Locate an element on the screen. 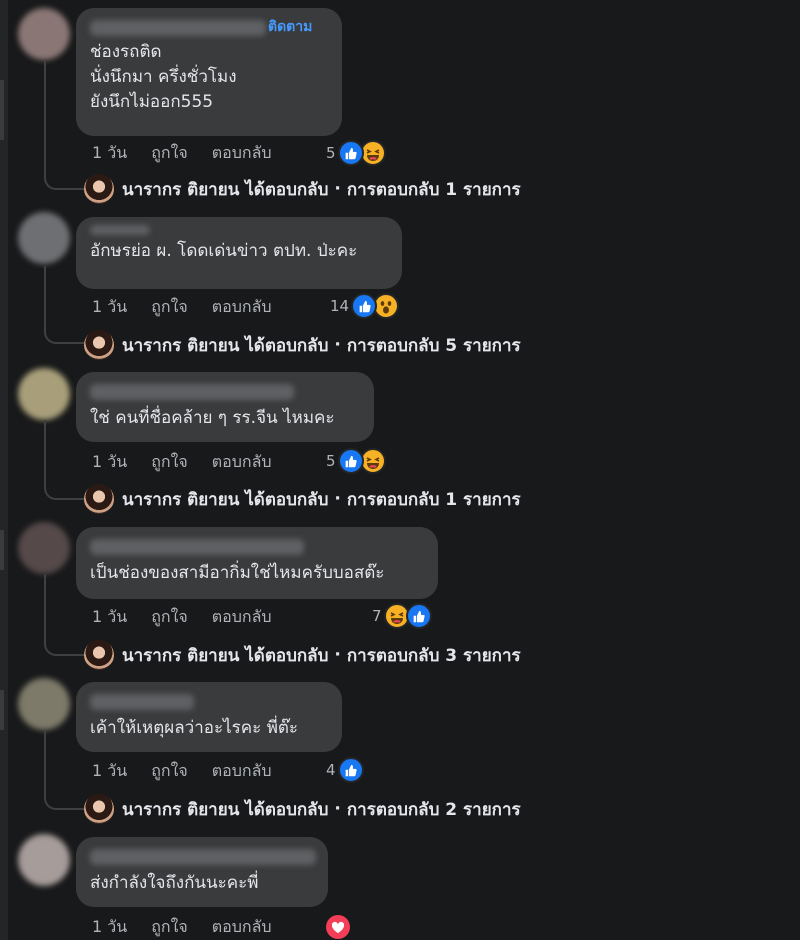 Image resolution: width=800 pixels, height=940 pixels. comment-bubble: อักษรย่อ ผ. โดดเด่นข่าว ตปท. ป่ะคะ is located at coordinates (239, 253).